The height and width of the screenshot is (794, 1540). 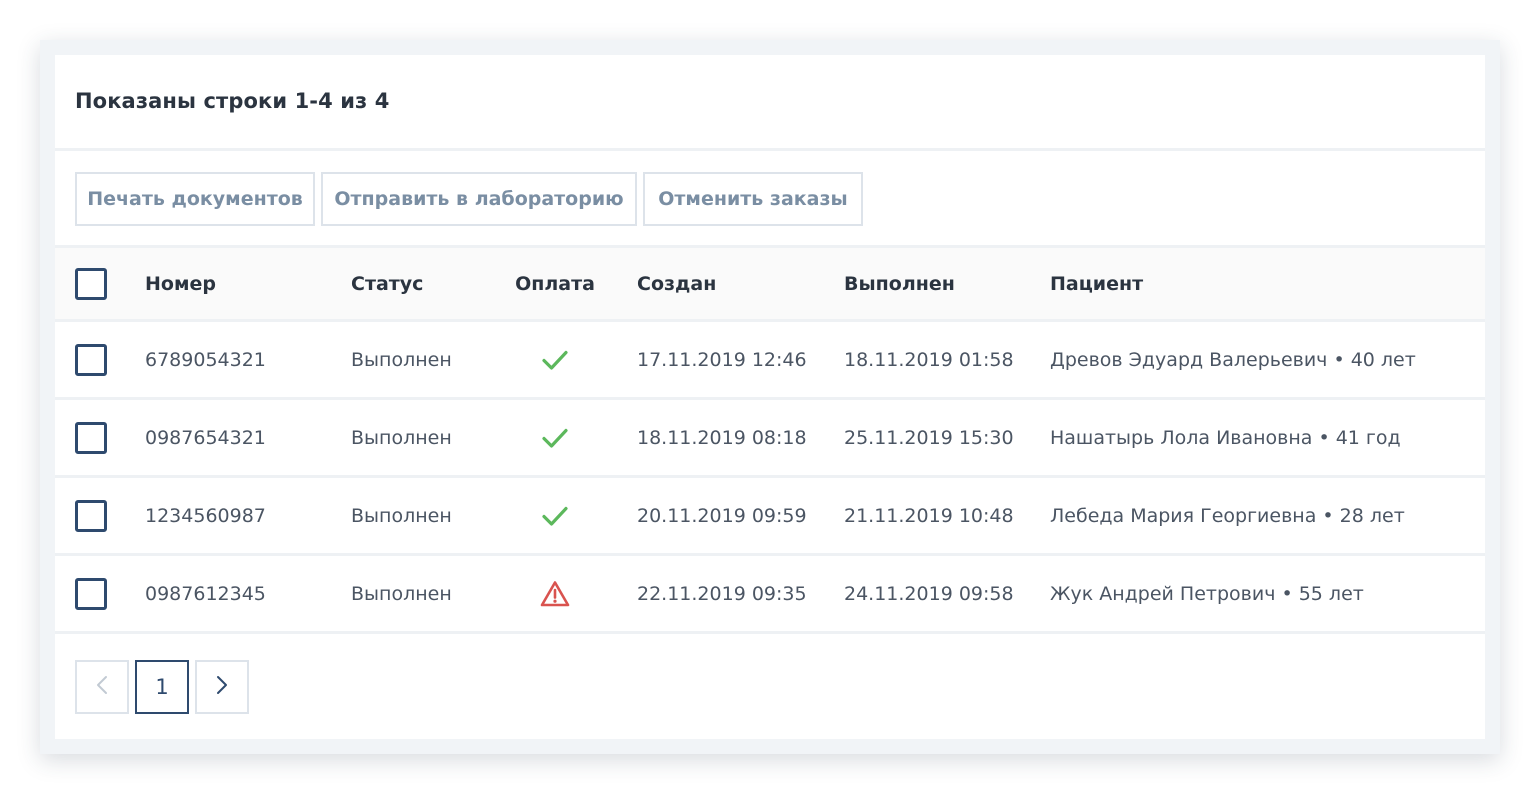 I want to click on print-documents-button: Печать документов, so click(x=195, y=199).